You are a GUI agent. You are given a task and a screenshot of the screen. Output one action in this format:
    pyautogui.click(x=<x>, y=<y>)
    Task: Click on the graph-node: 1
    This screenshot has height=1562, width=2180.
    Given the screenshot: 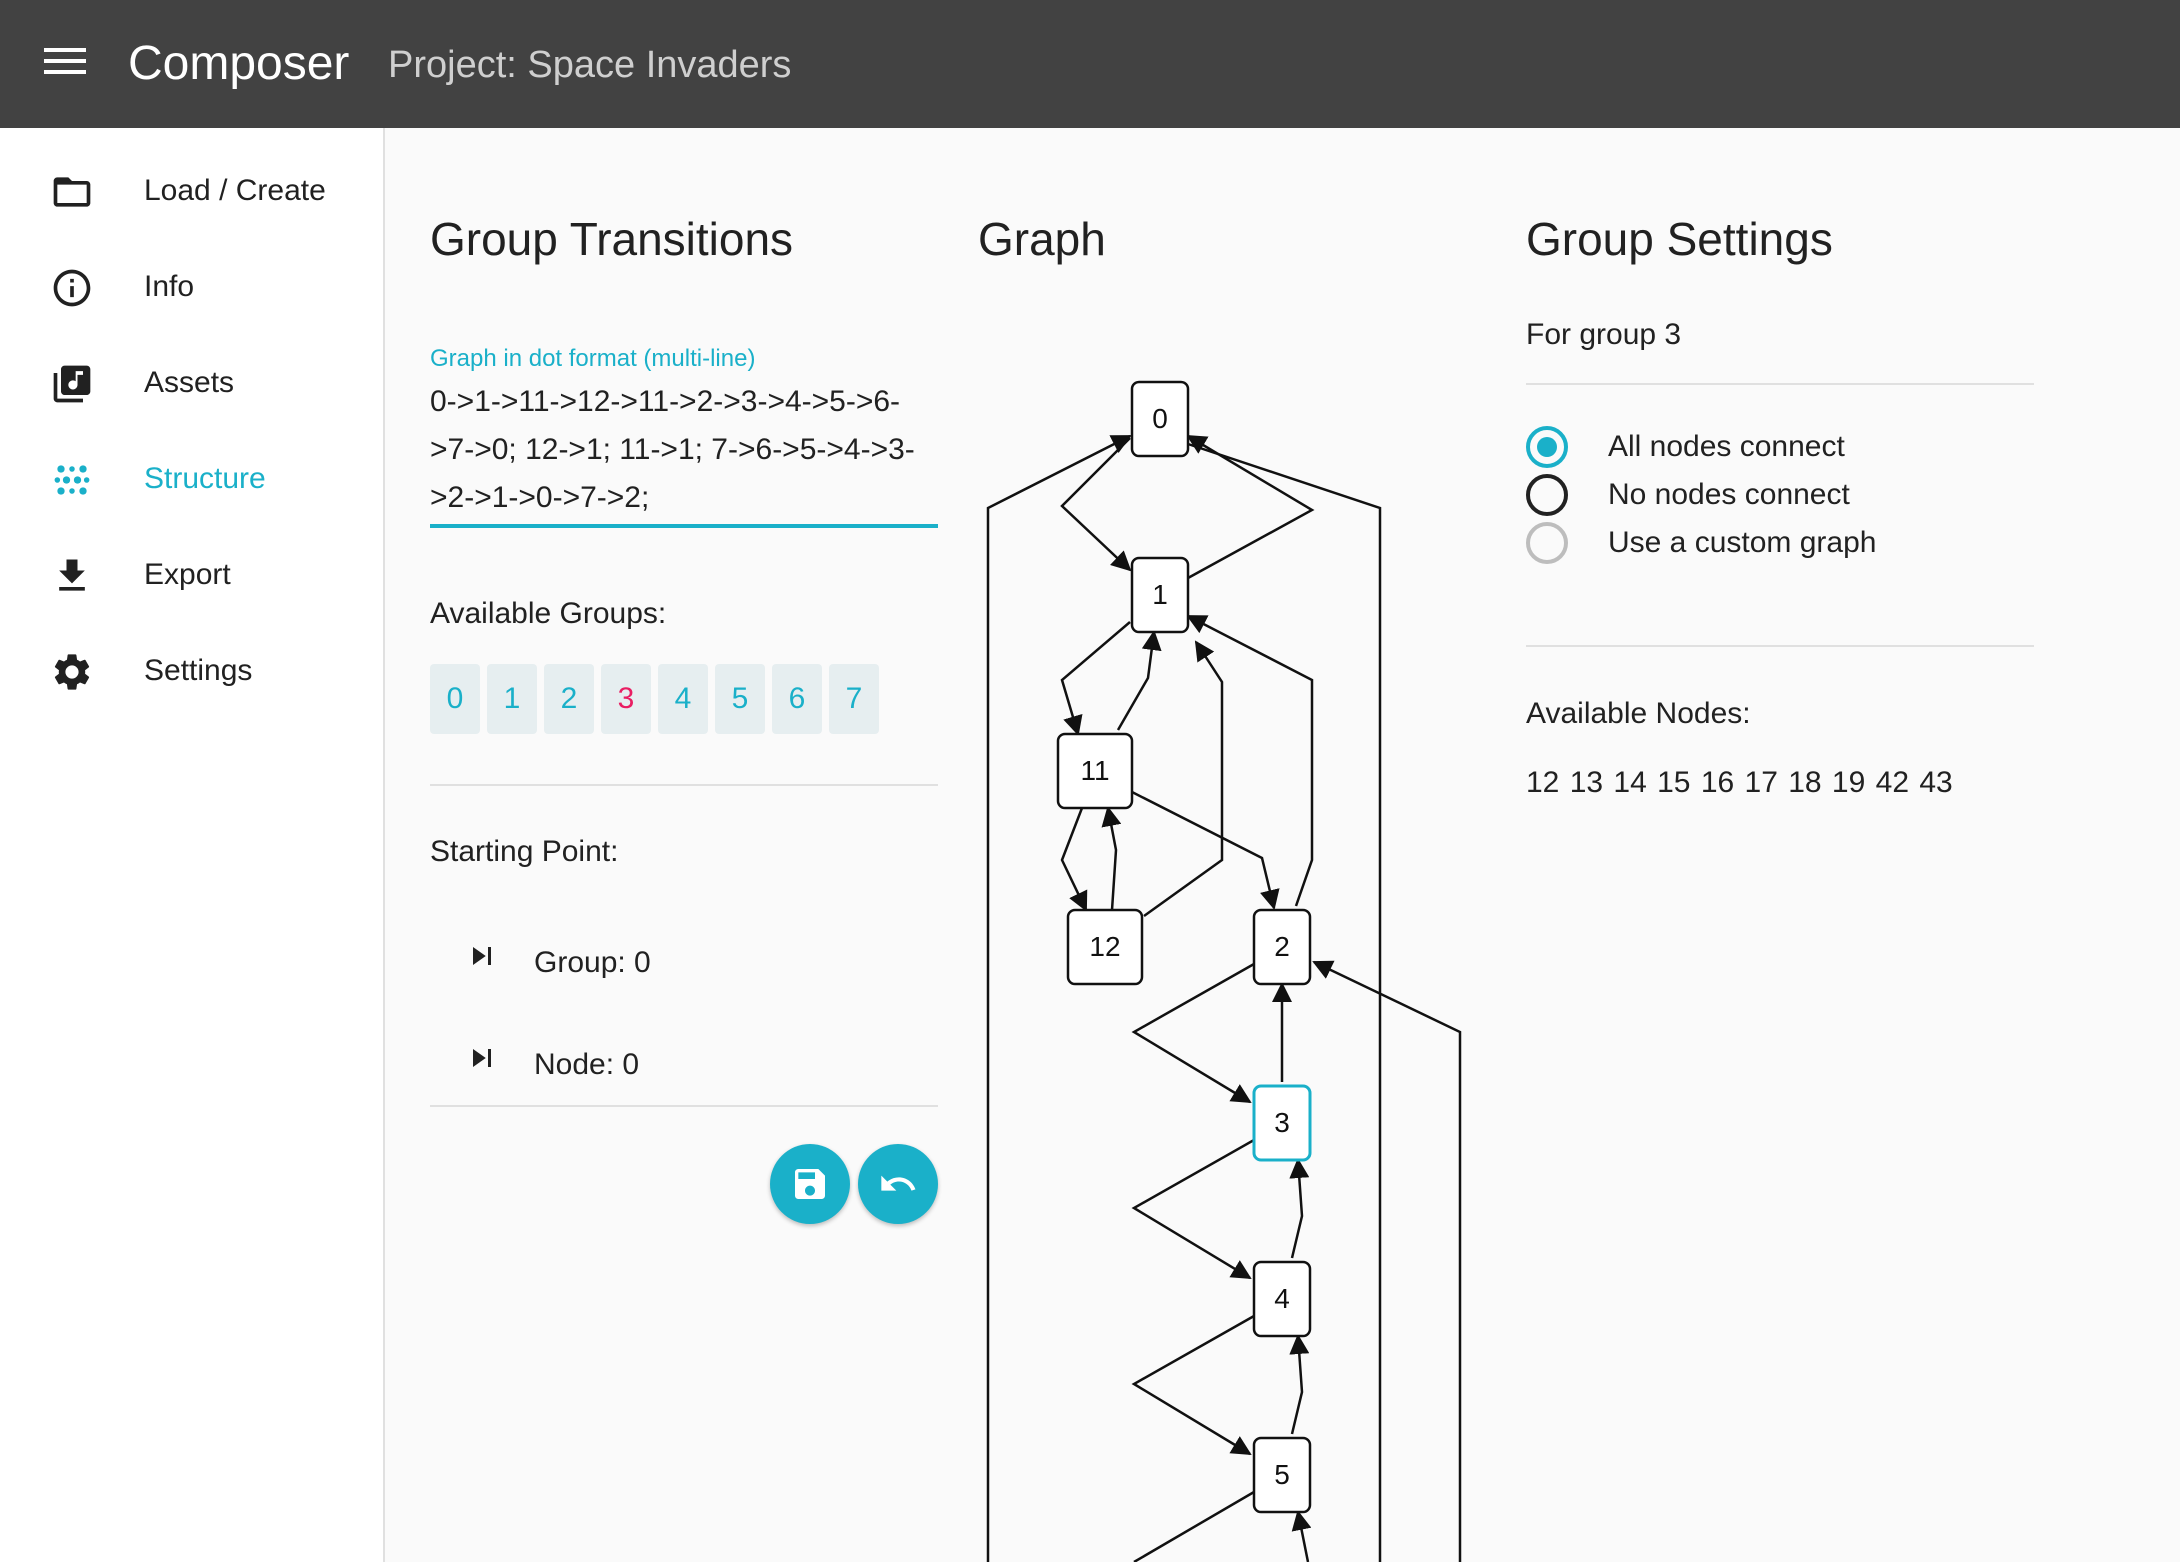 What is the action you would take?
    pyautogui.click(x=1160, y=595)
    